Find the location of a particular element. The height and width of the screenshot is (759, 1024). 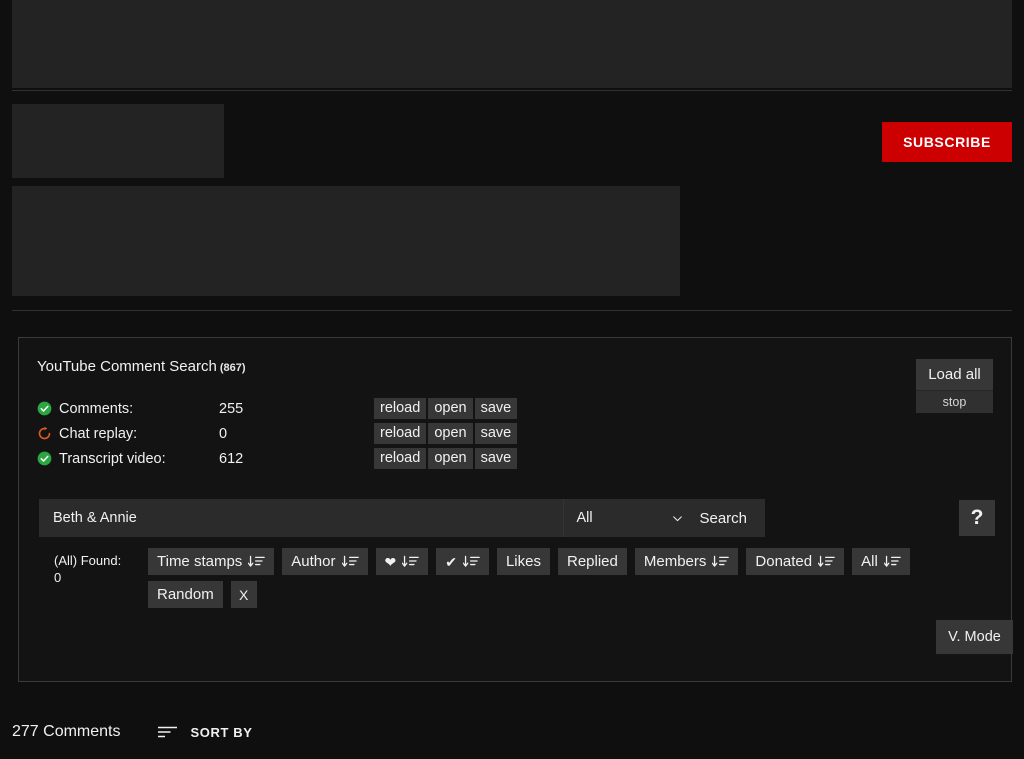

filter-clear-button: X is located at coordinates (243, 594).